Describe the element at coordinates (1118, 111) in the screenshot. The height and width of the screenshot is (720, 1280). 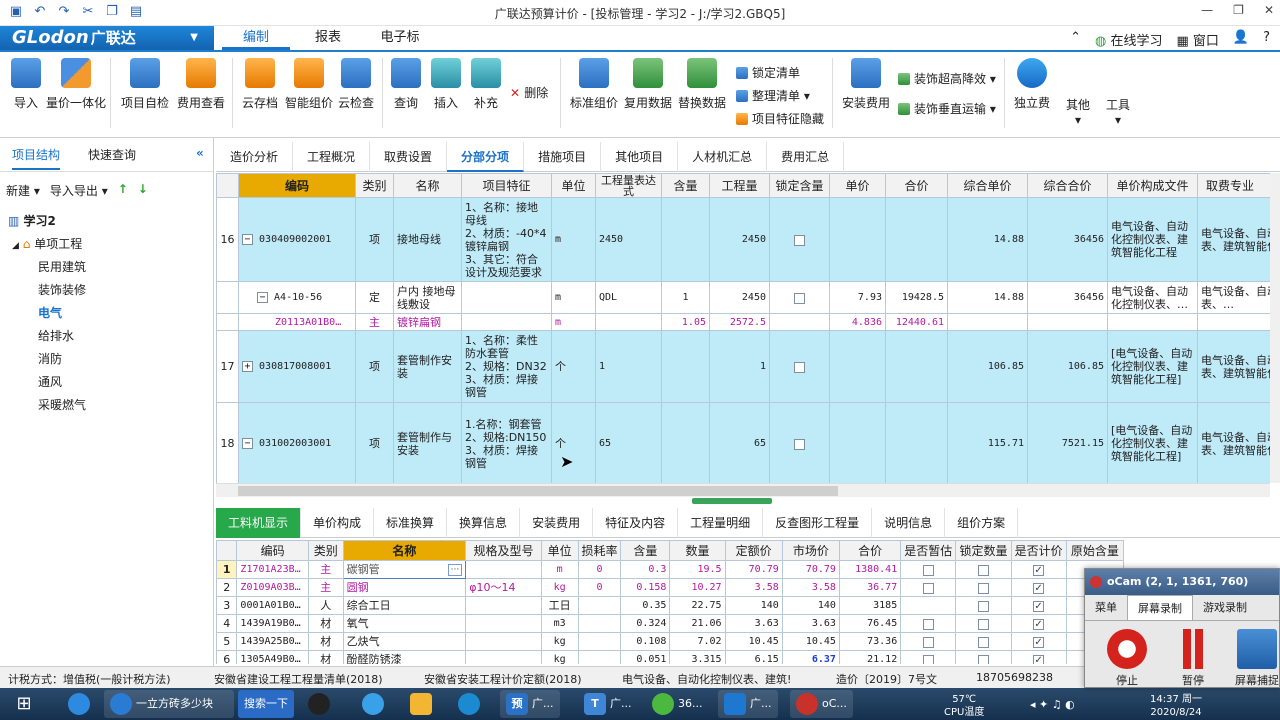
I see `tools-menu-button: 工具 ▾` at that location.